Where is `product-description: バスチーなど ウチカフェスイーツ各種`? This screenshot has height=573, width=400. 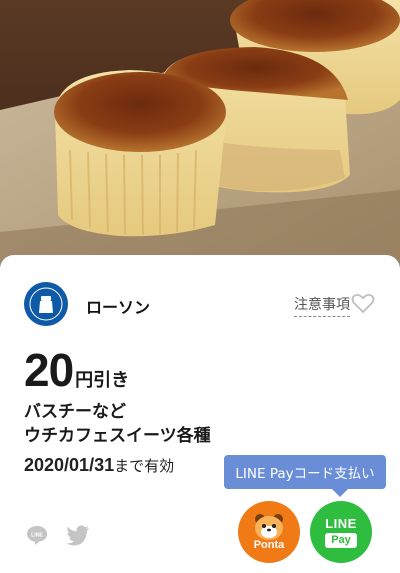 product-description: バスチーなど ウチカフェスイーツ各種 is located at coordinates (174, 424).